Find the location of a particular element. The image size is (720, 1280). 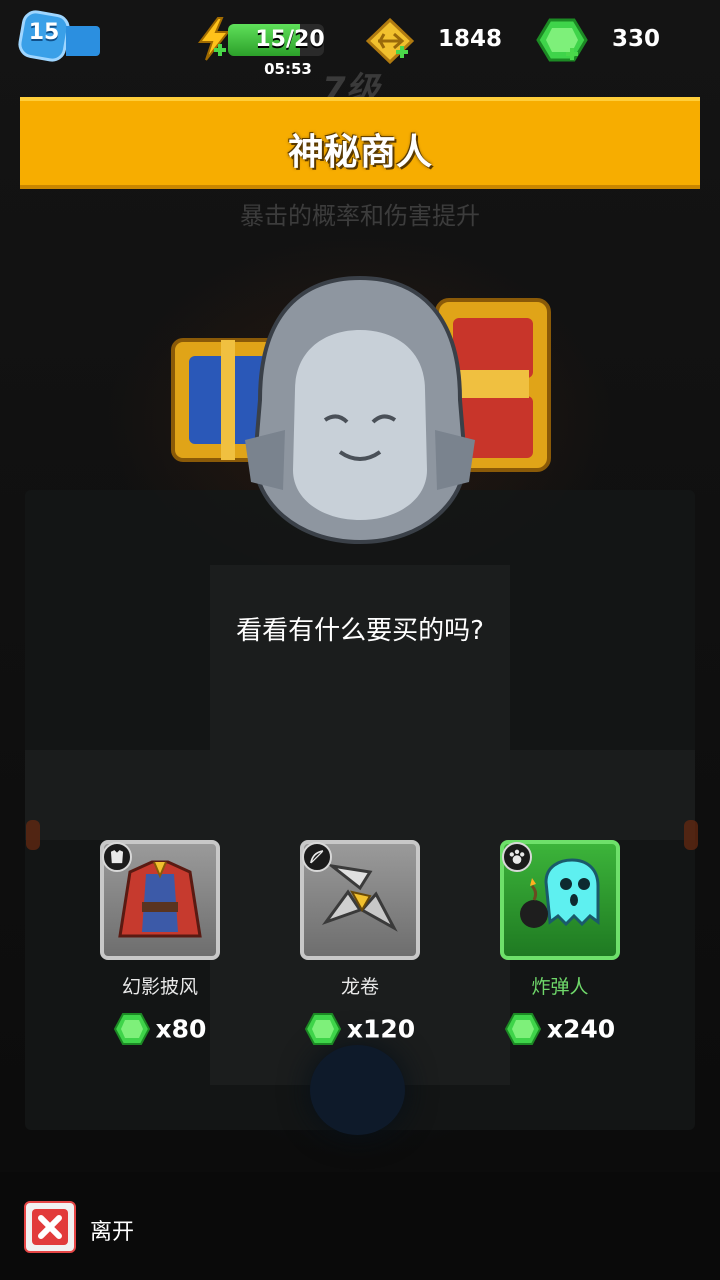

energy-lightning-icon is located at coordinates (214, 39).